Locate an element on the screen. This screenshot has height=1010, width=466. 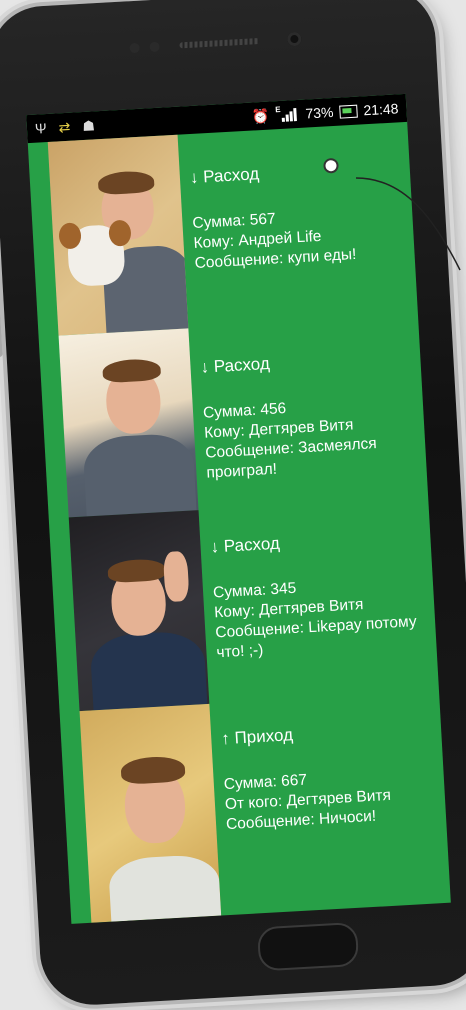
android-debug-icon: ☗ is located at coordinates (88, 126).